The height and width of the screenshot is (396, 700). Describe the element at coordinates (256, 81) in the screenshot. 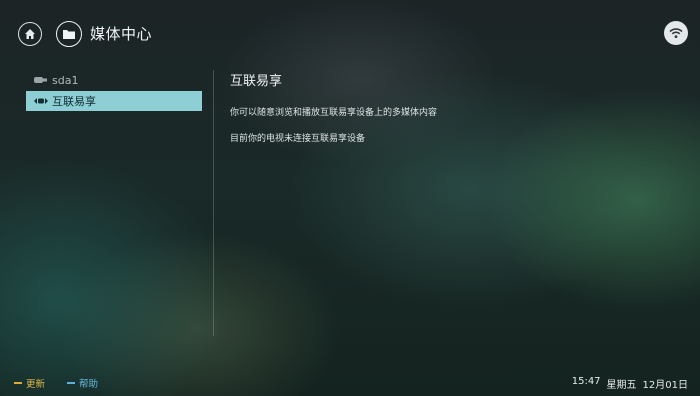

I see `detail-title: 互联易享` at that location.